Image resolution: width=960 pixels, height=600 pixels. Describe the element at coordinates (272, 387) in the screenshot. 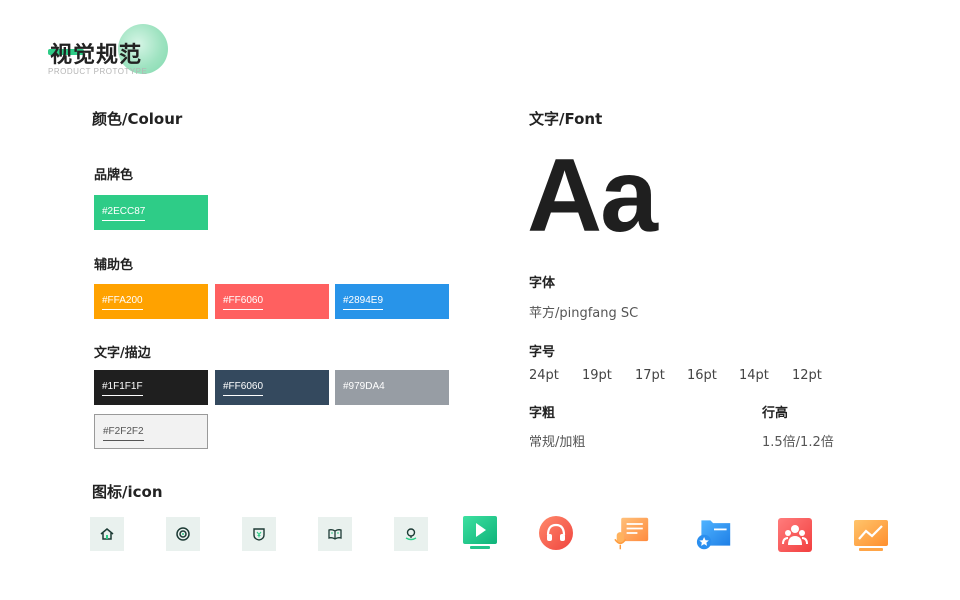

I see `text-swatch-slate: #FF6060` at that location.